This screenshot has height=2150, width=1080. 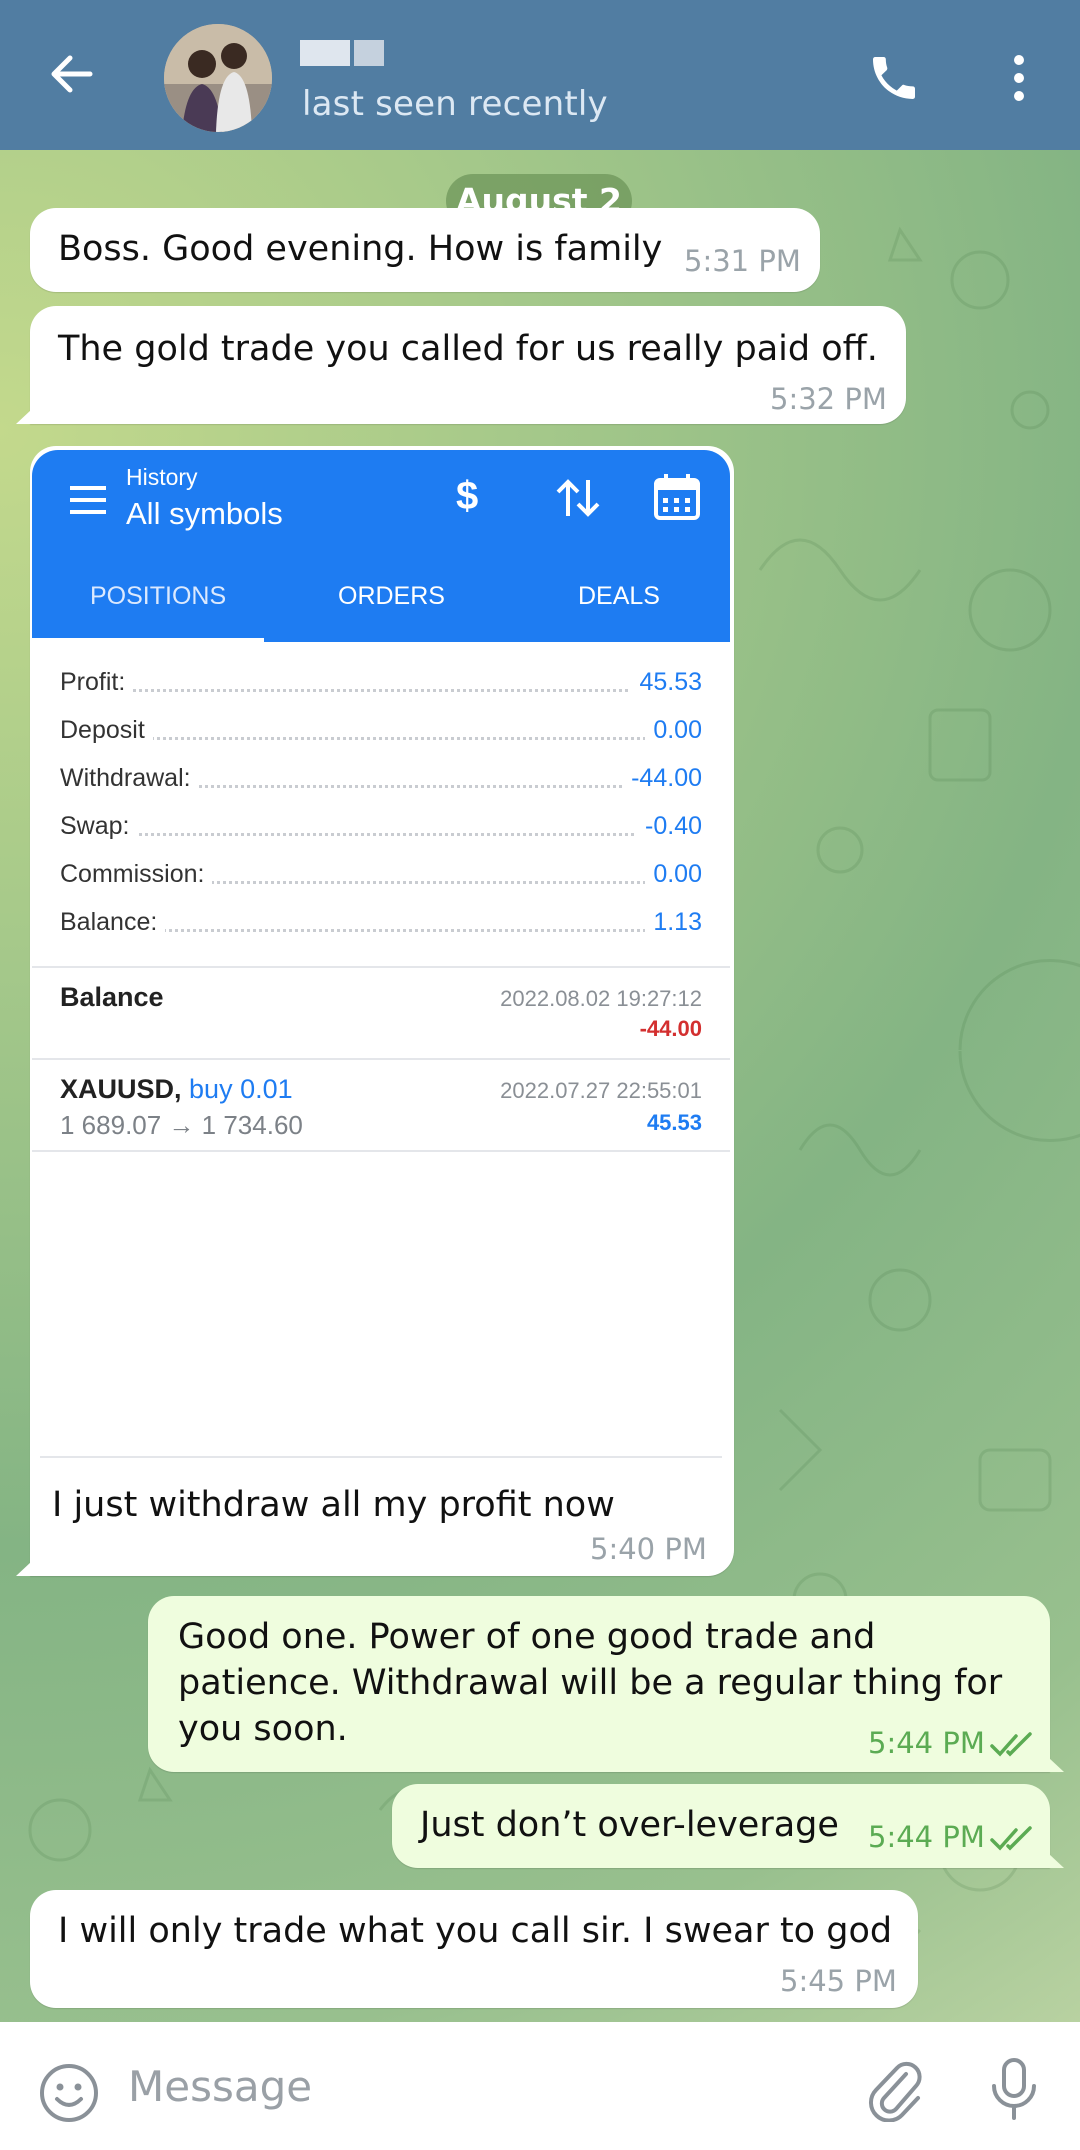 I want to click on tab-deals: DEALS, so click(x=619, y=596).